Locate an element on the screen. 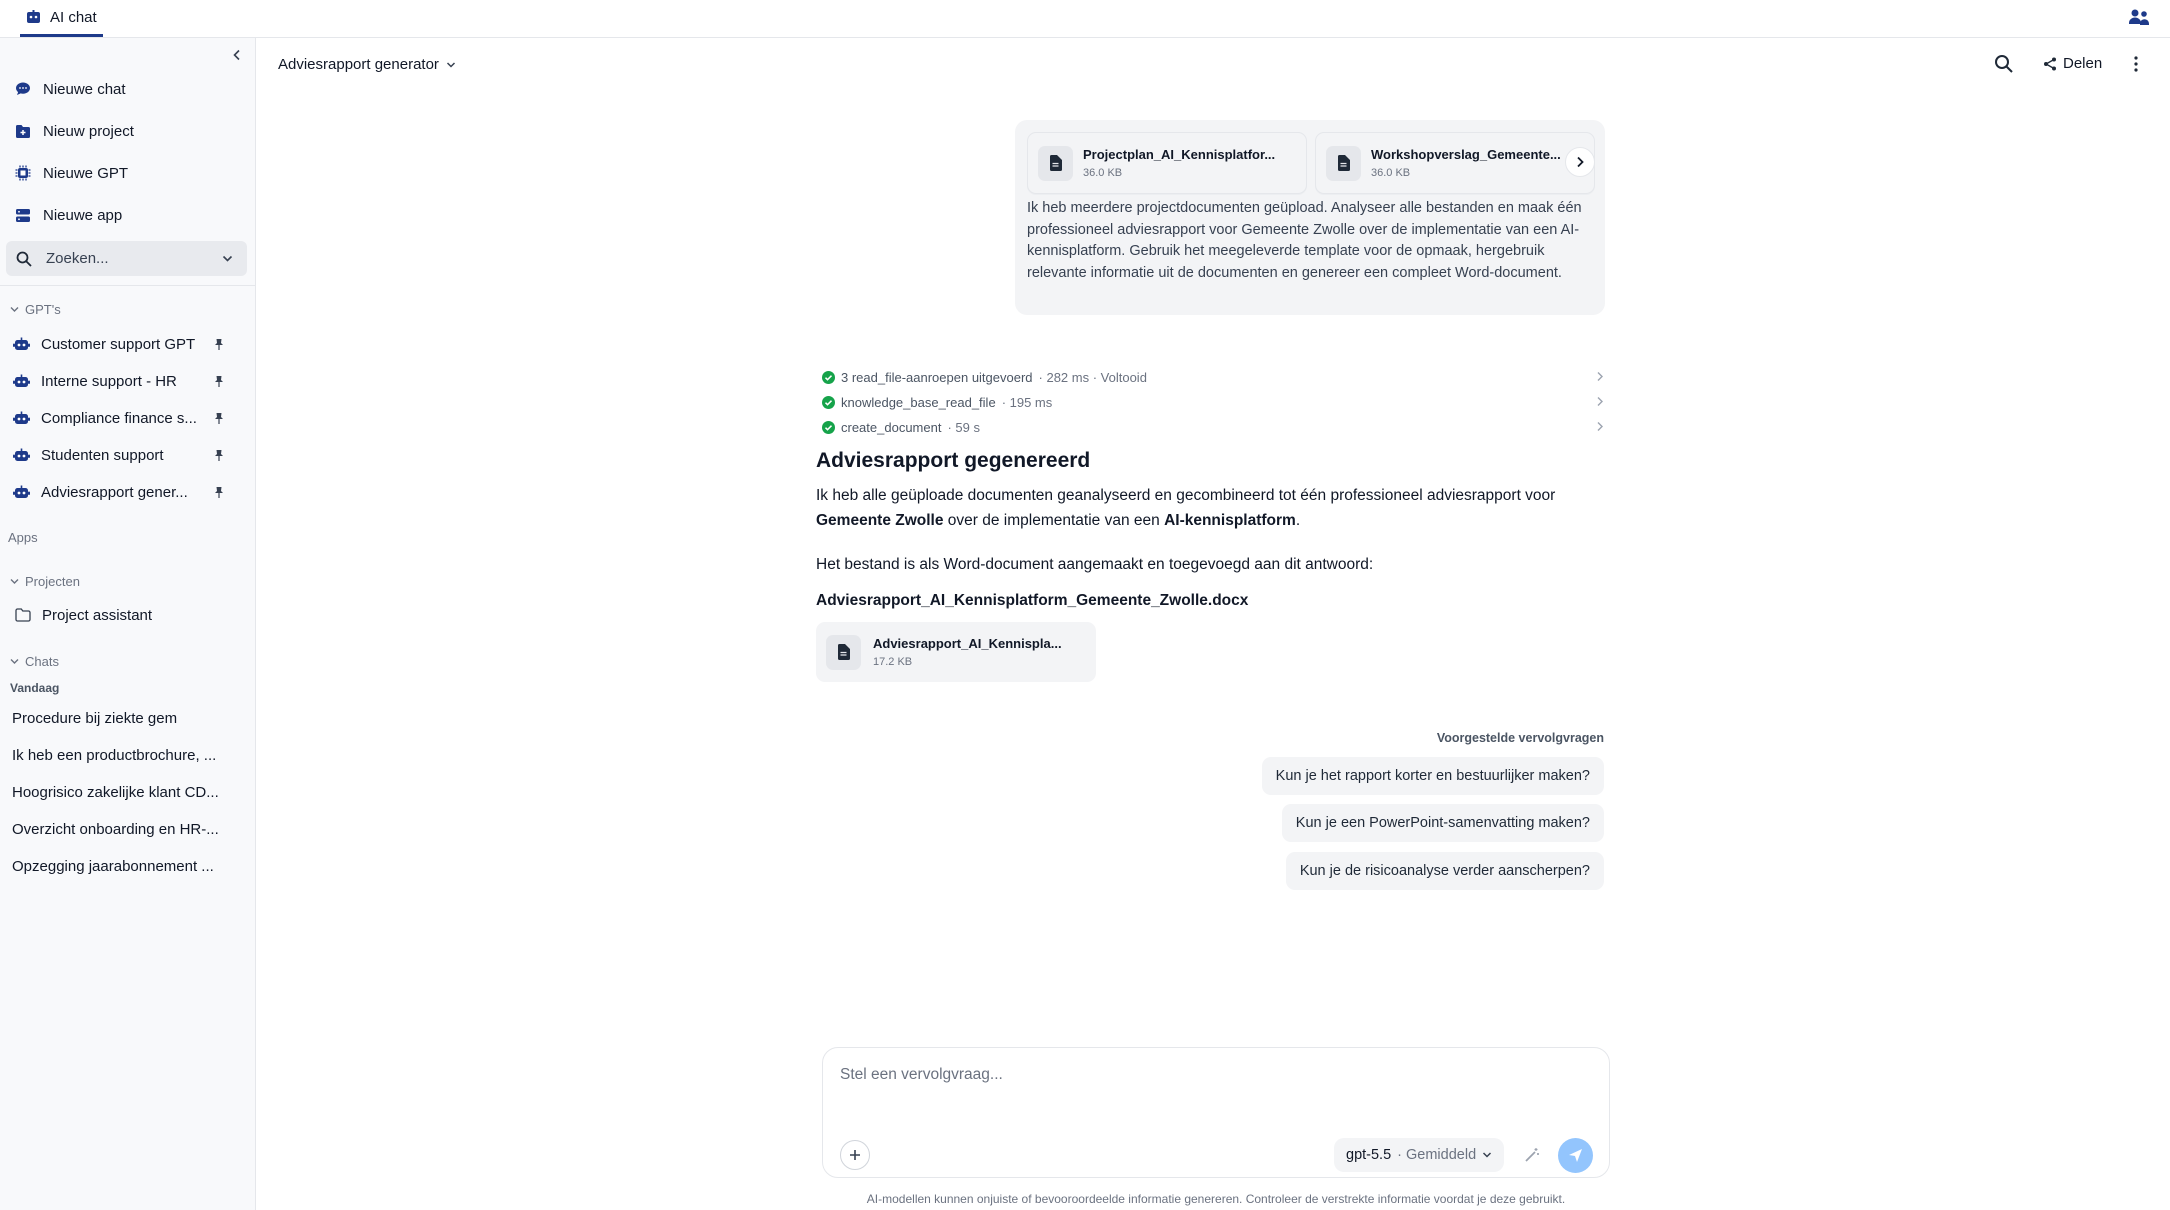 The image size is (2170, 1210). answer-heading: Adviesrapport gegenereerd is located at coordinates (953, 460).